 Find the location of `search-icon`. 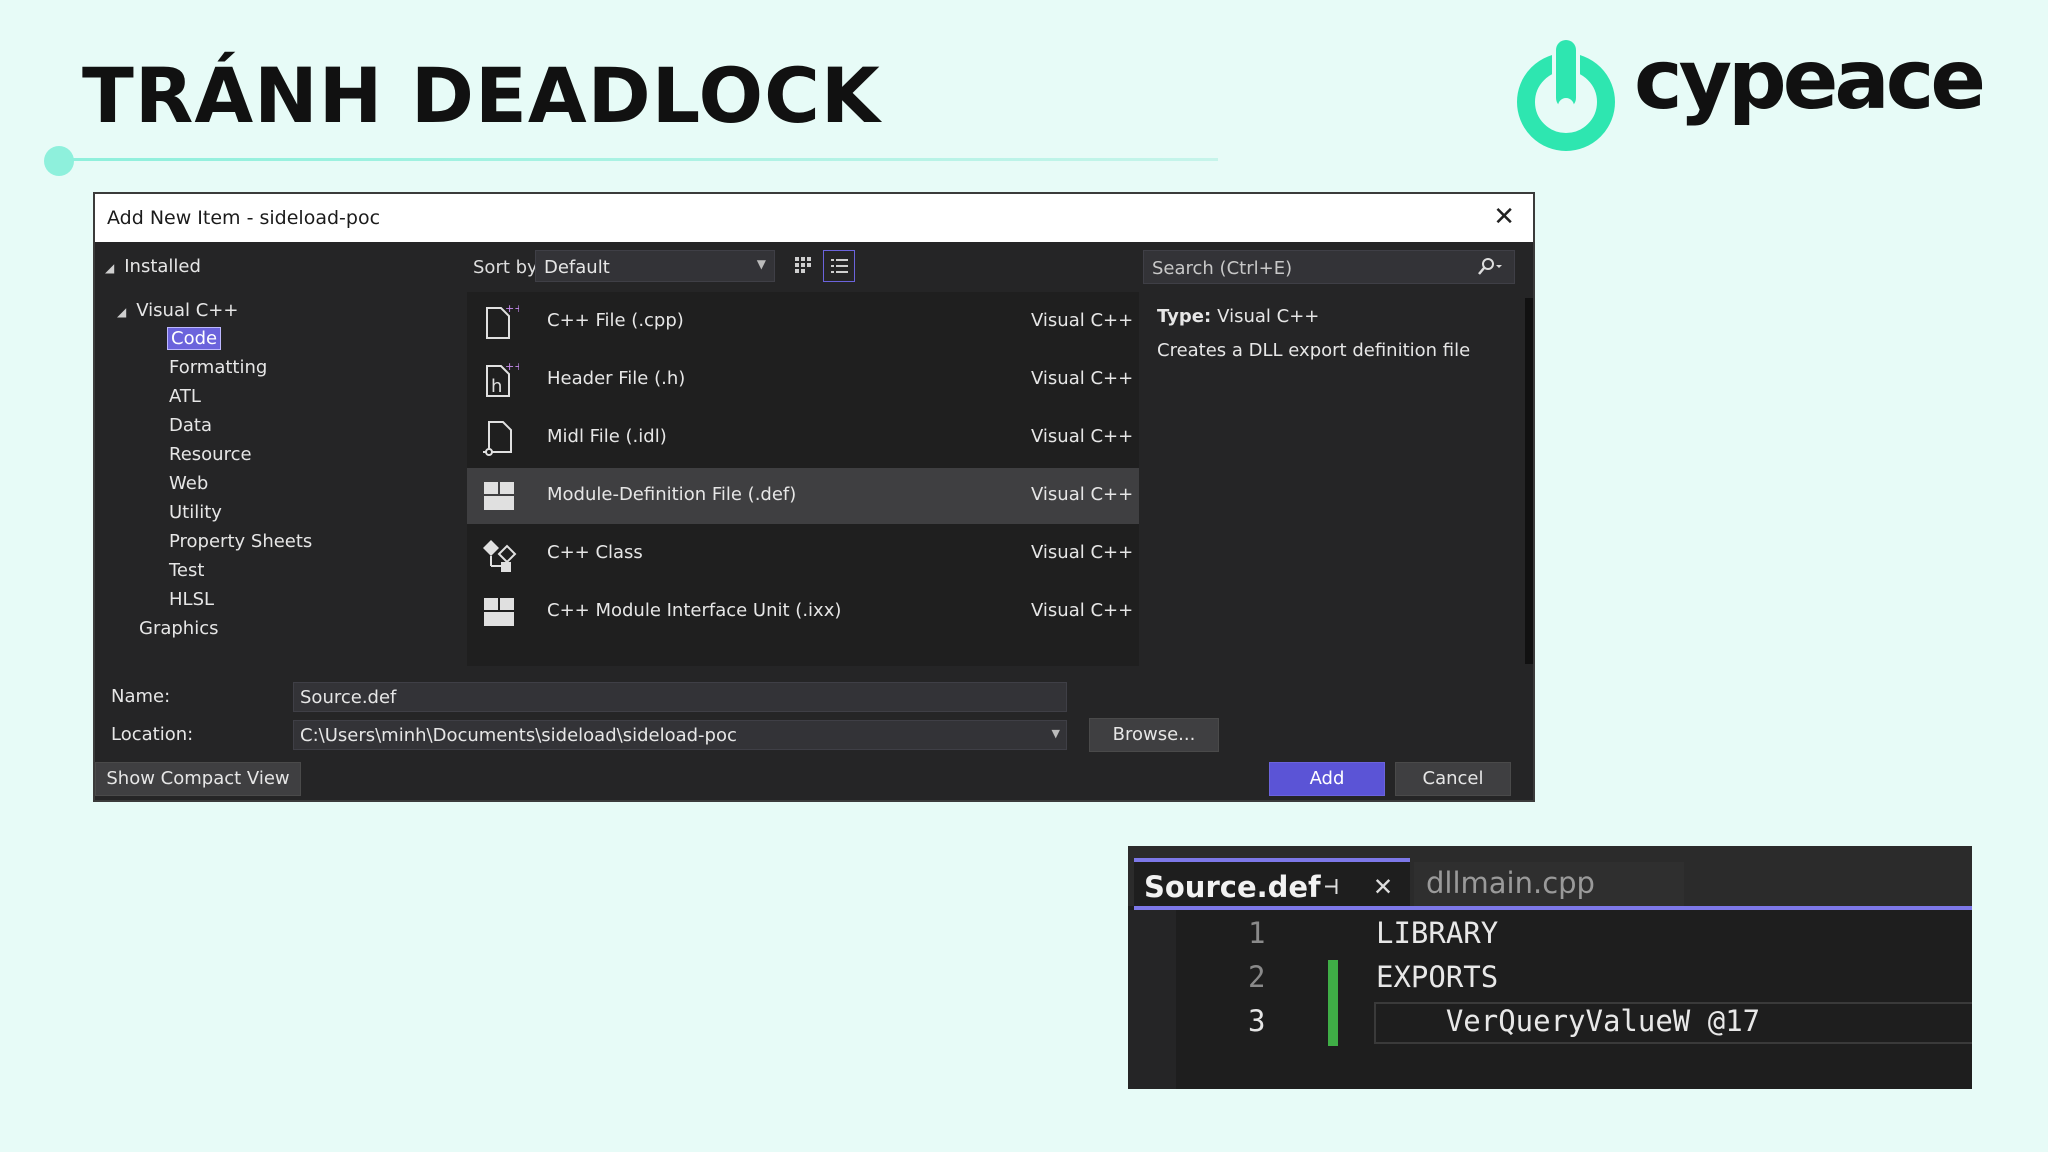

search-icon is located at coordinates (1490, 267).